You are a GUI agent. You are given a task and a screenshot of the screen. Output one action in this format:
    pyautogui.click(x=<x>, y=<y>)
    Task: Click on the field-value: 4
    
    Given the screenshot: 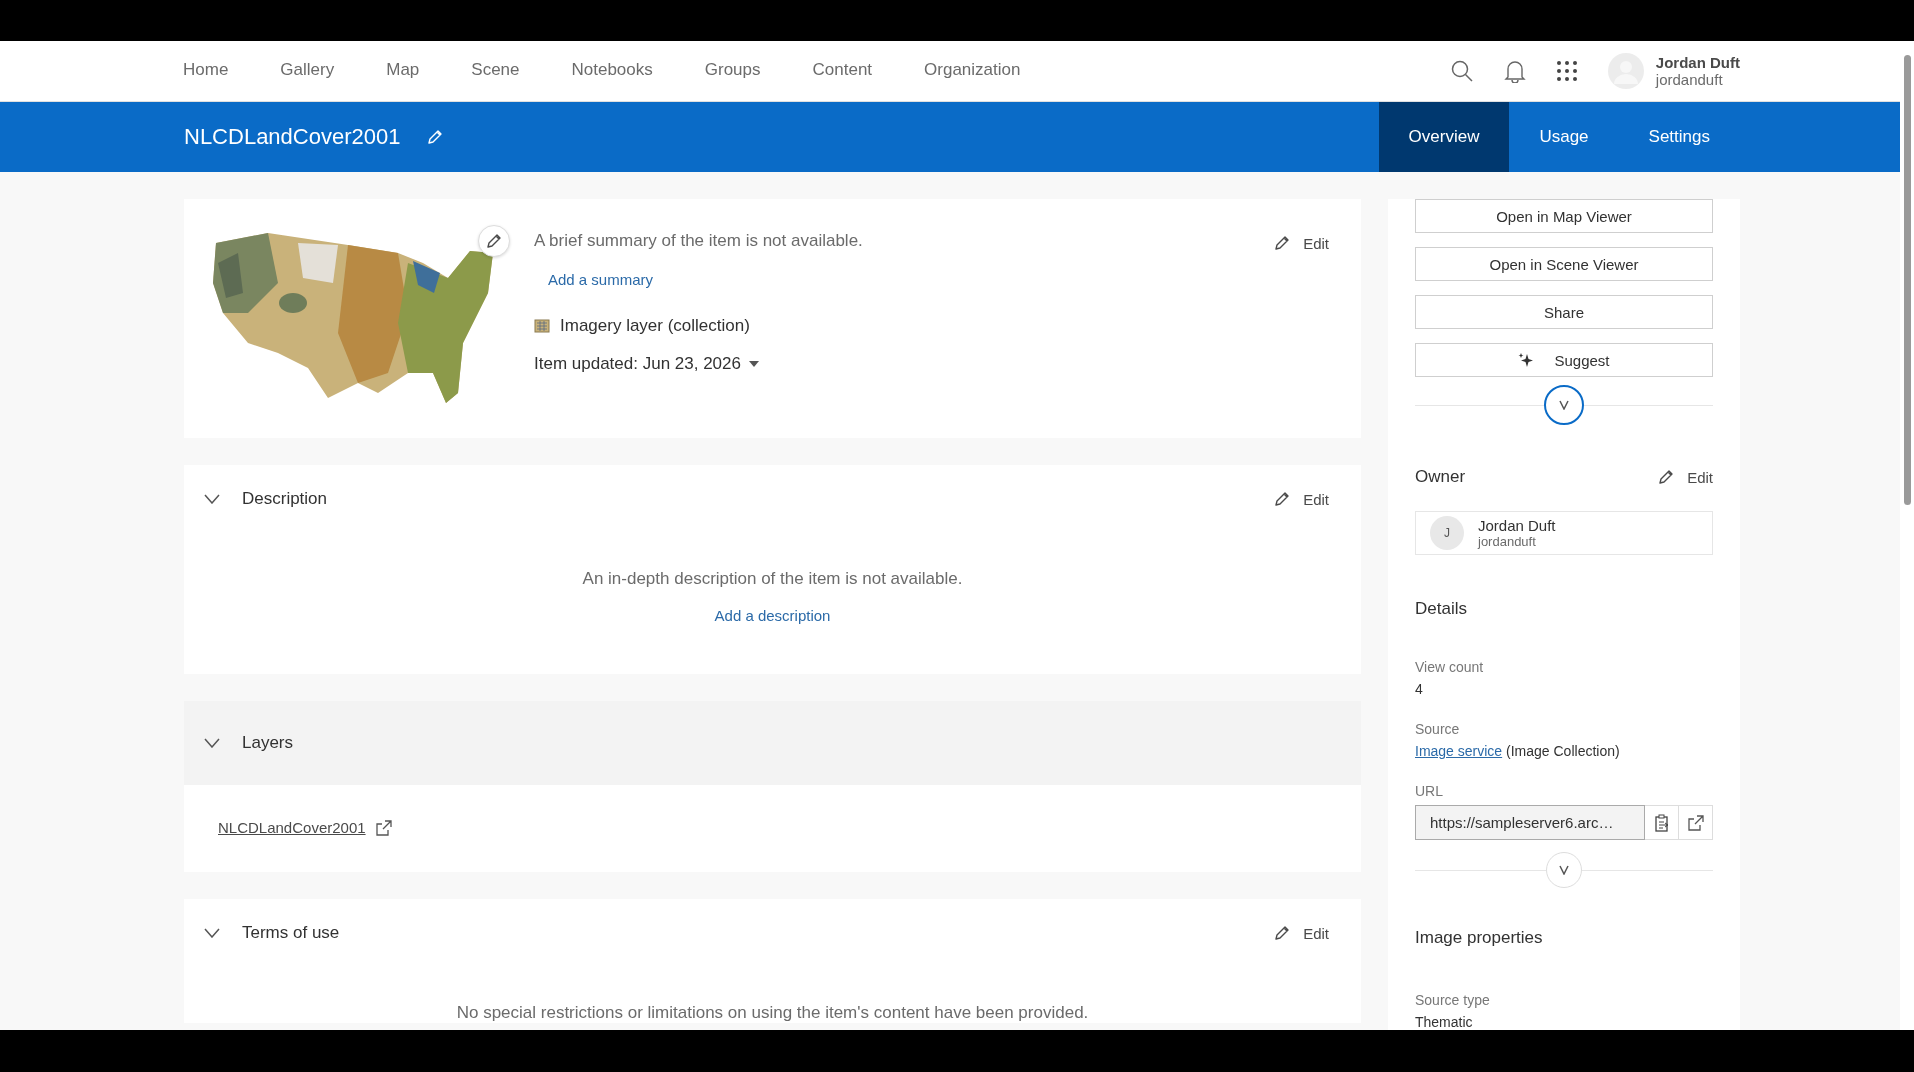 What is the action you would take?
    pyautogui.click(x=1419, y=689)
    